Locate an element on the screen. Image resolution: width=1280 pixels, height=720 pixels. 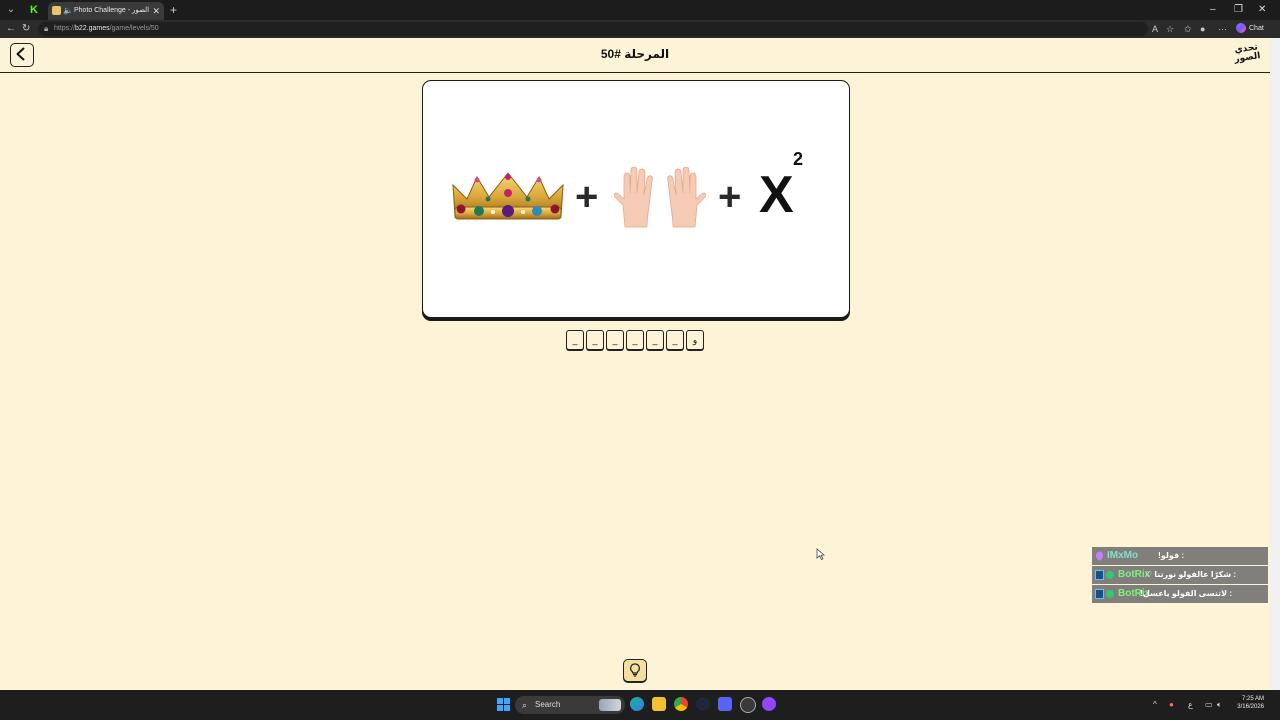
network-icon: ▭ is located at coordinates (1209, 705).